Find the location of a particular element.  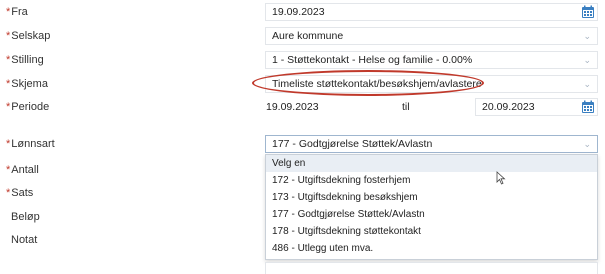

selskap-select: Aure kommune ⌄ is located at coordinates (431, 36).